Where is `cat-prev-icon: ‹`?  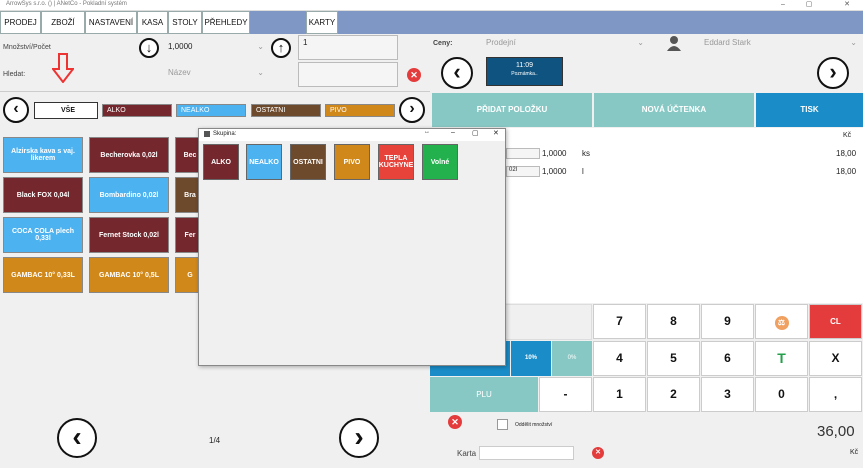
cat-prev-icon: ‹ is located at coordinates (16, 110).